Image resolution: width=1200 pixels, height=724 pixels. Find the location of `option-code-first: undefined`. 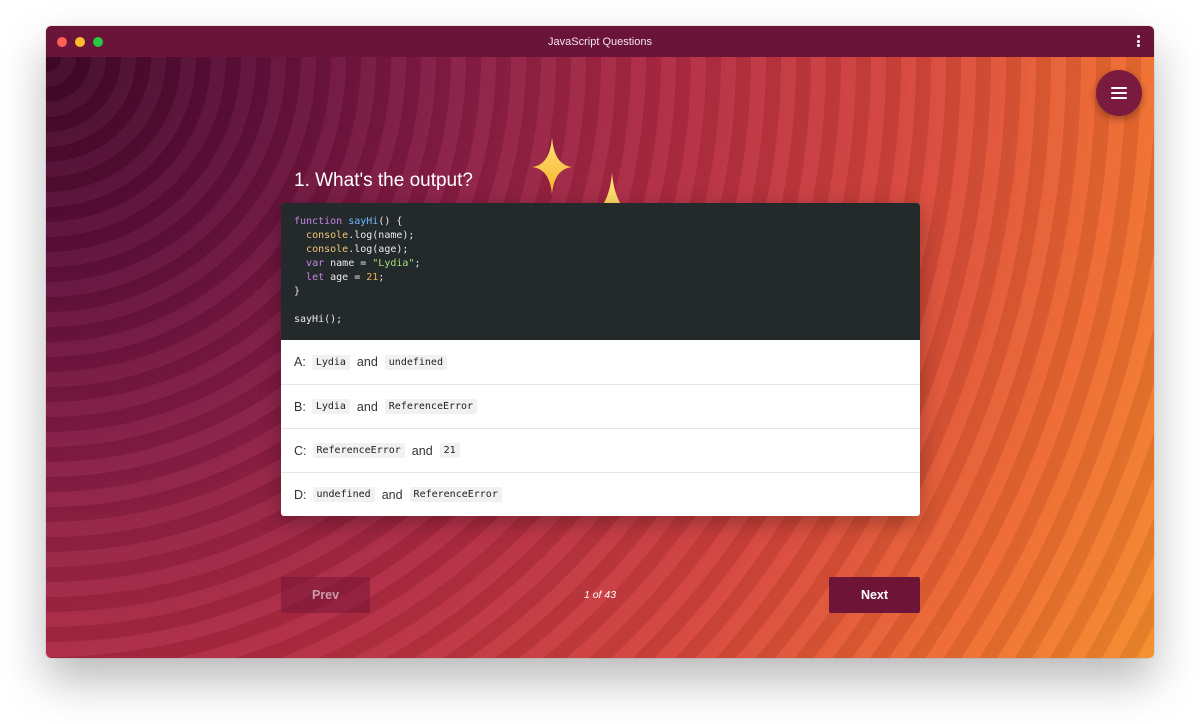

option-code-first: undefined is located at coordinates (343, 494).